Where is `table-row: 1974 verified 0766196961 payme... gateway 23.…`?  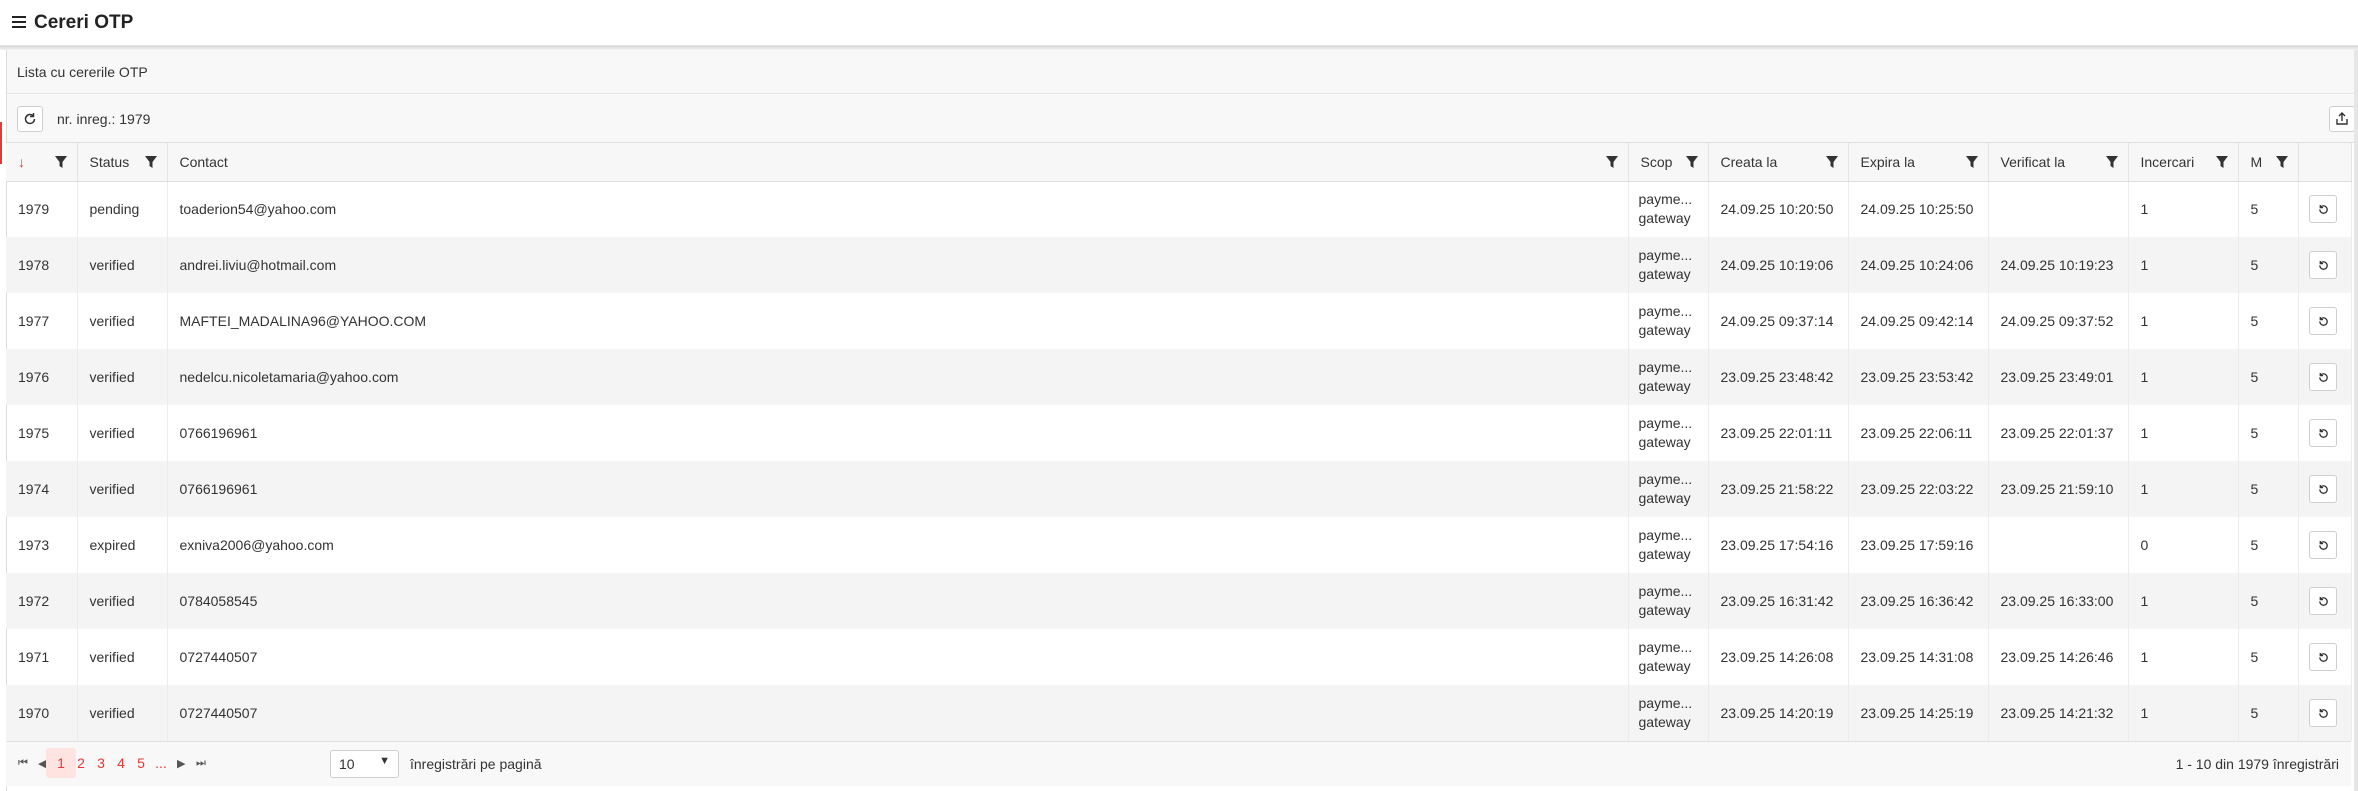 table-row: 1974 verified 0766196961 payme... gateway 23.… is located at coordinates (1179, 489).